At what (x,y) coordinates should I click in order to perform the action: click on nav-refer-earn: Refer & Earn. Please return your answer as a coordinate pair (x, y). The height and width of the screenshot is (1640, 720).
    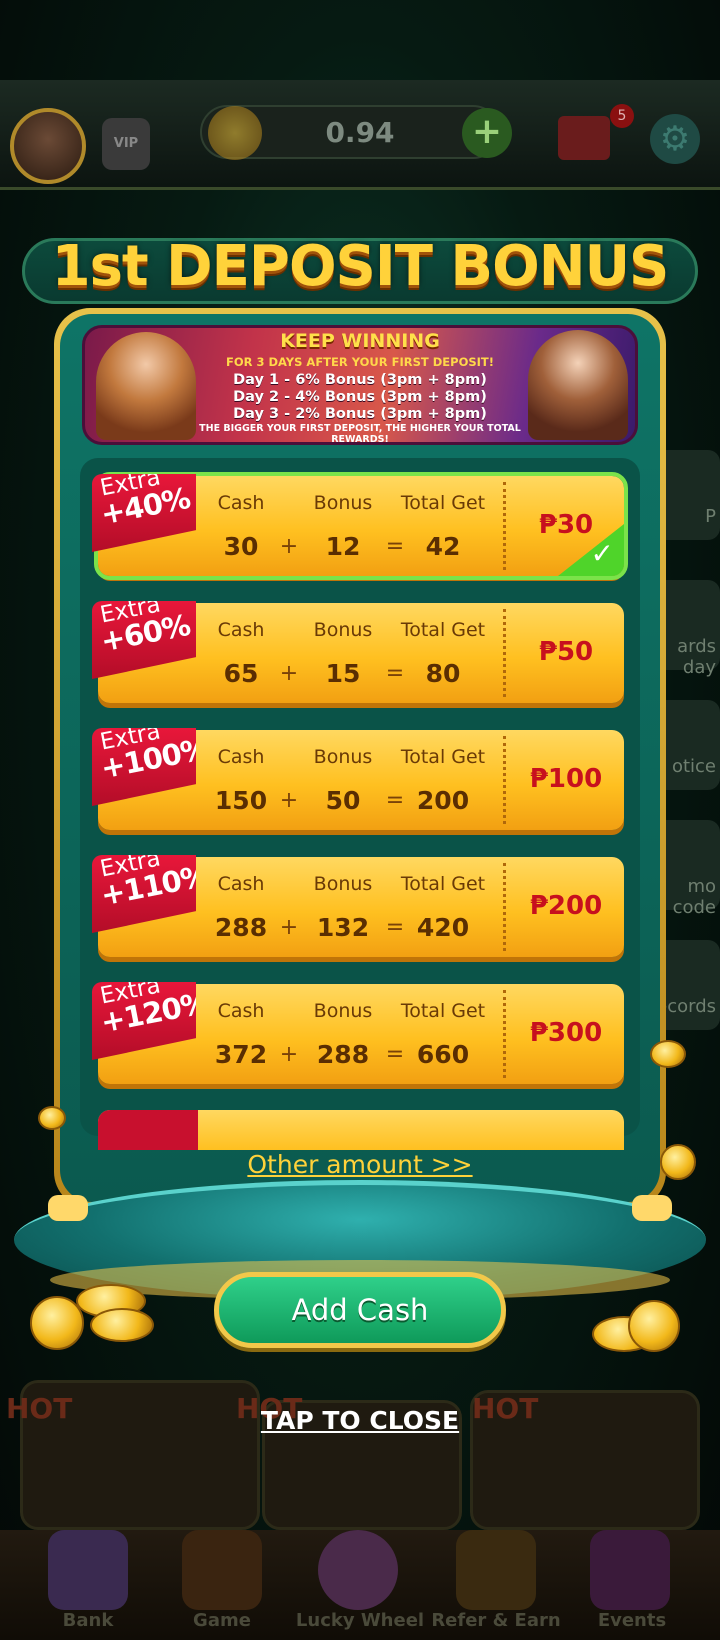
    Looking at the image, I should click on (496, 1620).